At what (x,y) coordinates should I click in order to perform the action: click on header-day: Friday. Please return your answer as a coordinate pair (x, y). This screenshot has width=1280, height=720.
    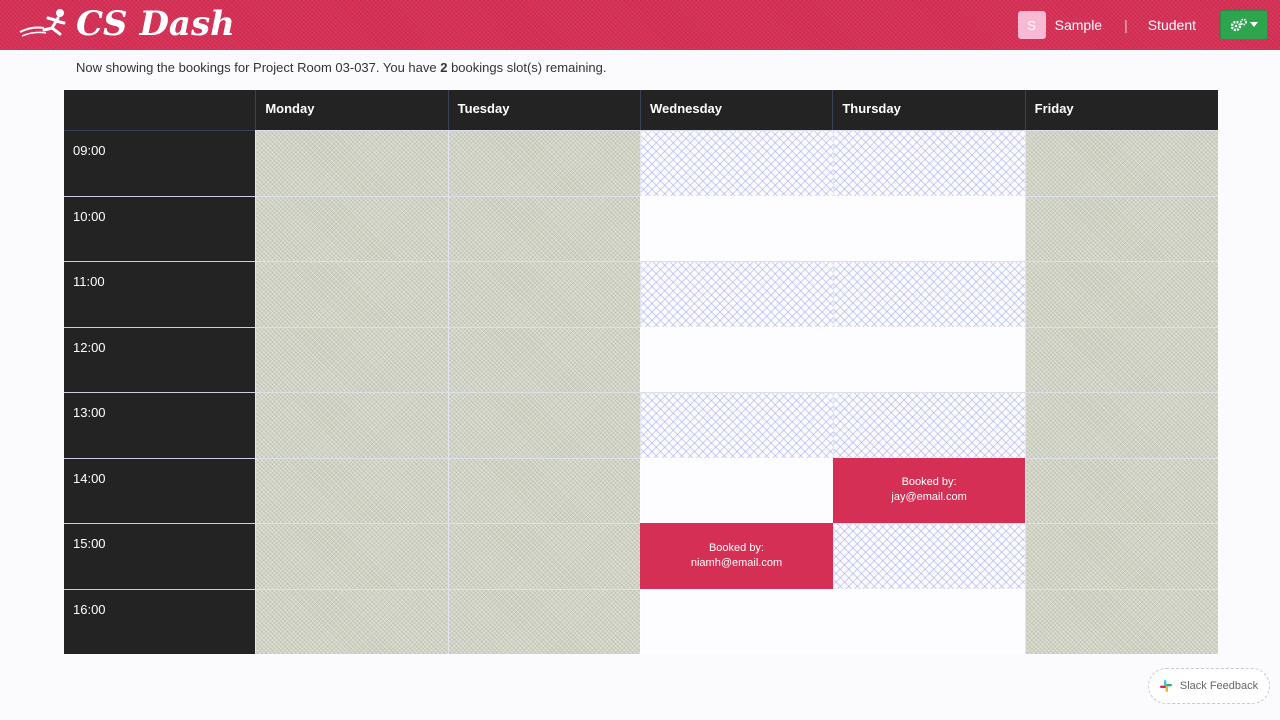
    Looking at the image, I should click on (1054, 108).